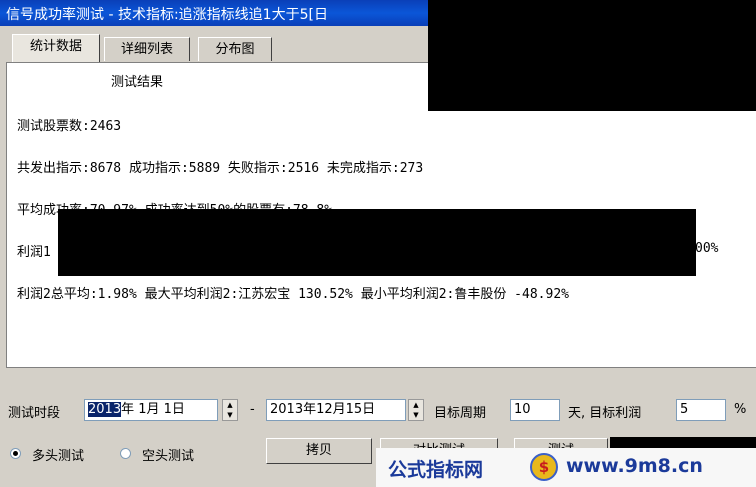 The image size is (756, 487). Describe the element at coordinates (137, 82) in the screenshot. I see `results-heading: 测试结果` at that location.